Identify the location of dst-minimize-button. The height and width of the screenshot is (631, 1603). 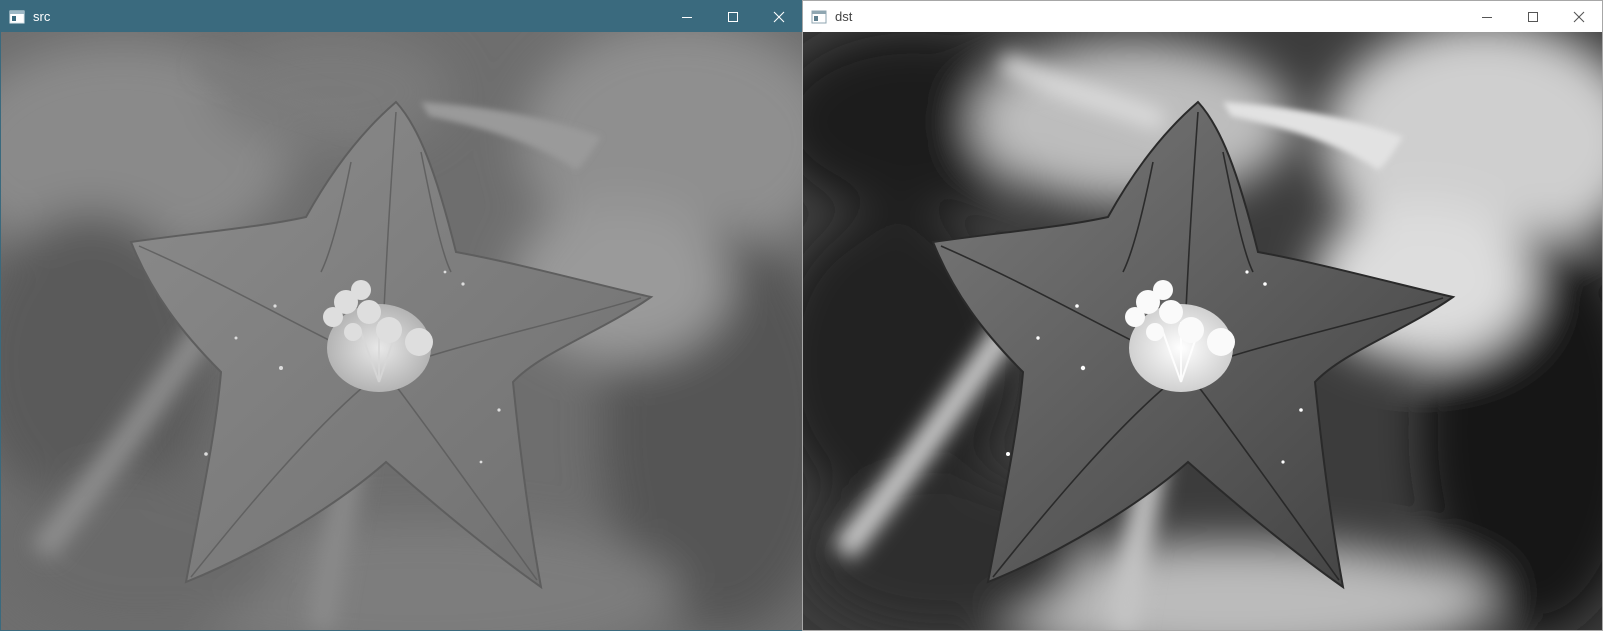
(1487, 16).